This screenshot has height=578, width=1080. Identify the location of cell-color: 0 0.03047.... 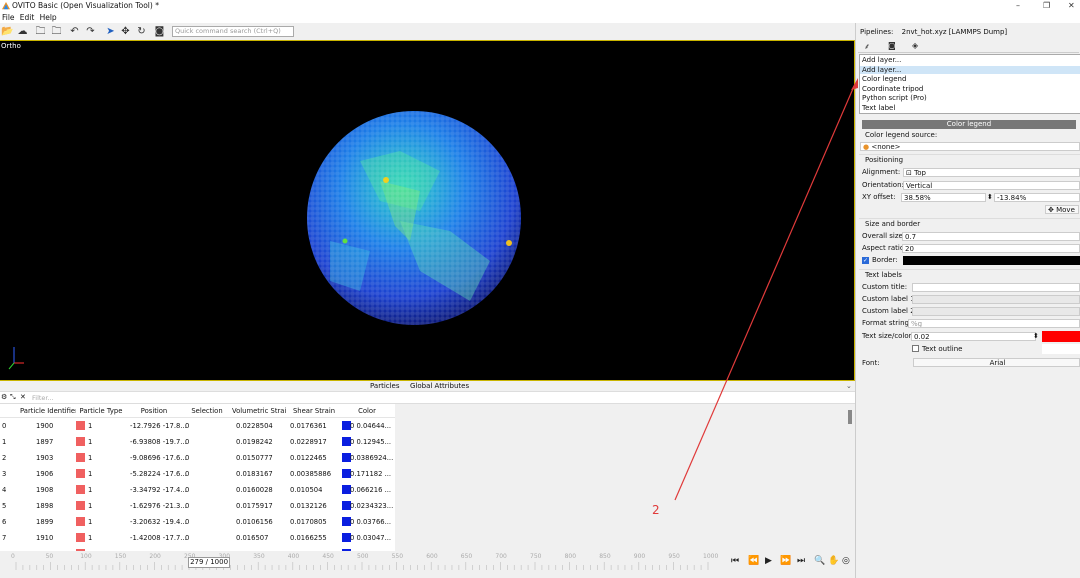
(371, 538).